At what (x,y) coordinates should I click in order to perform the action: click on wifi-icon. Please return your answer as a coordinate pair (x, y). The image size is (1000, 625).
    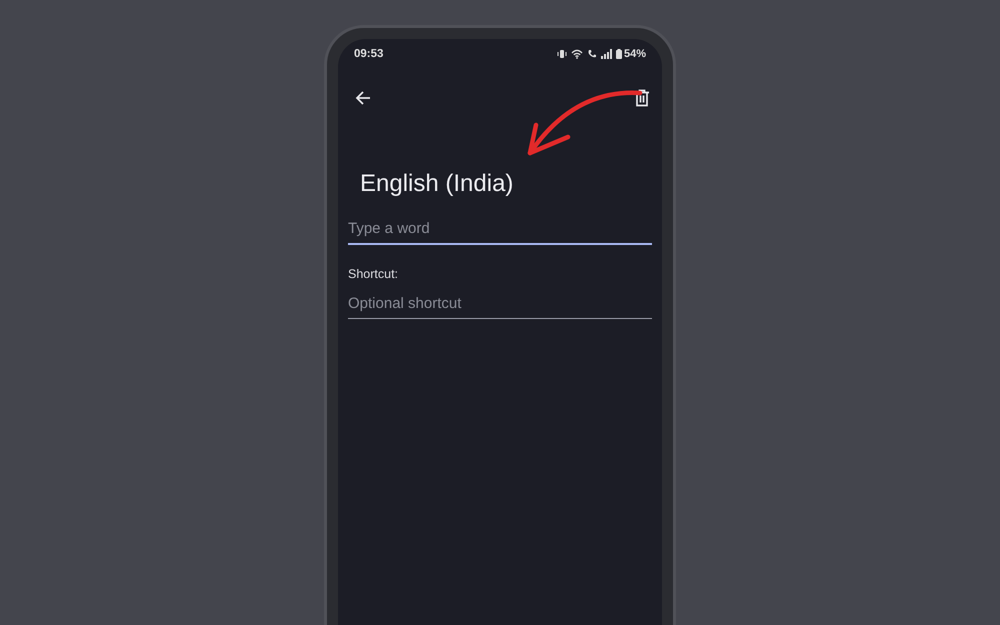
    Looking at the image, I should click on (576, 54).